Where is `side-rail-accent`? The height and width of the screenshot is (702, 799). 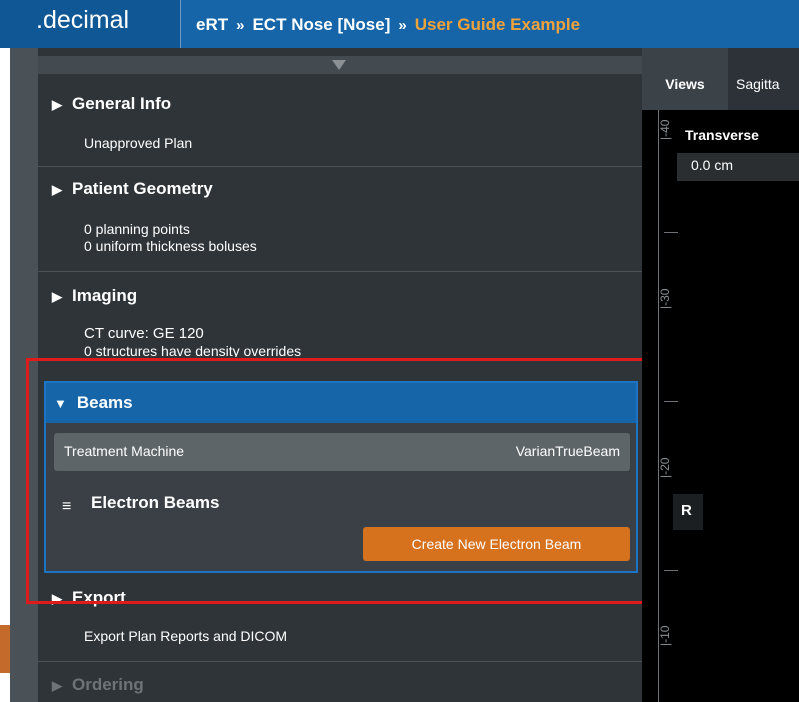
side-rail-accent is located at coordinates (5, 649).